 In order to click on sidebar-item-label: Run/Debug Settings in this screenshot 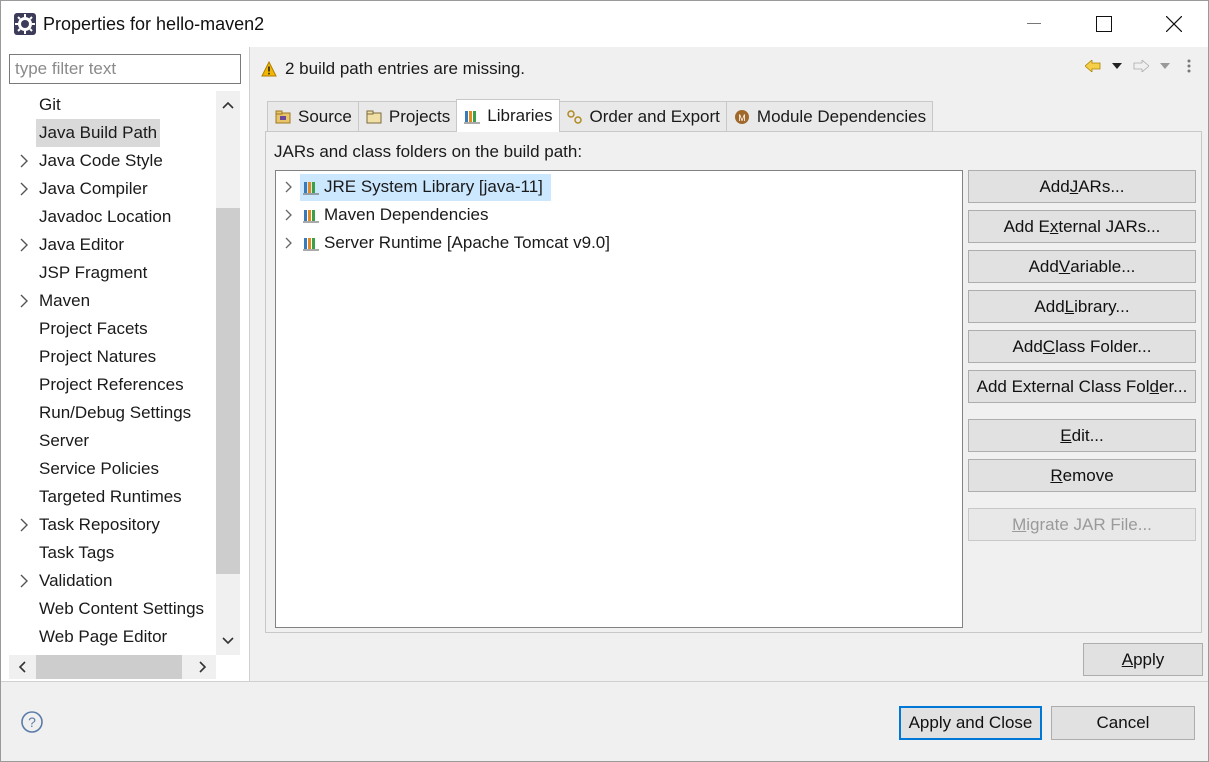, I will do `click(115, 412)`.